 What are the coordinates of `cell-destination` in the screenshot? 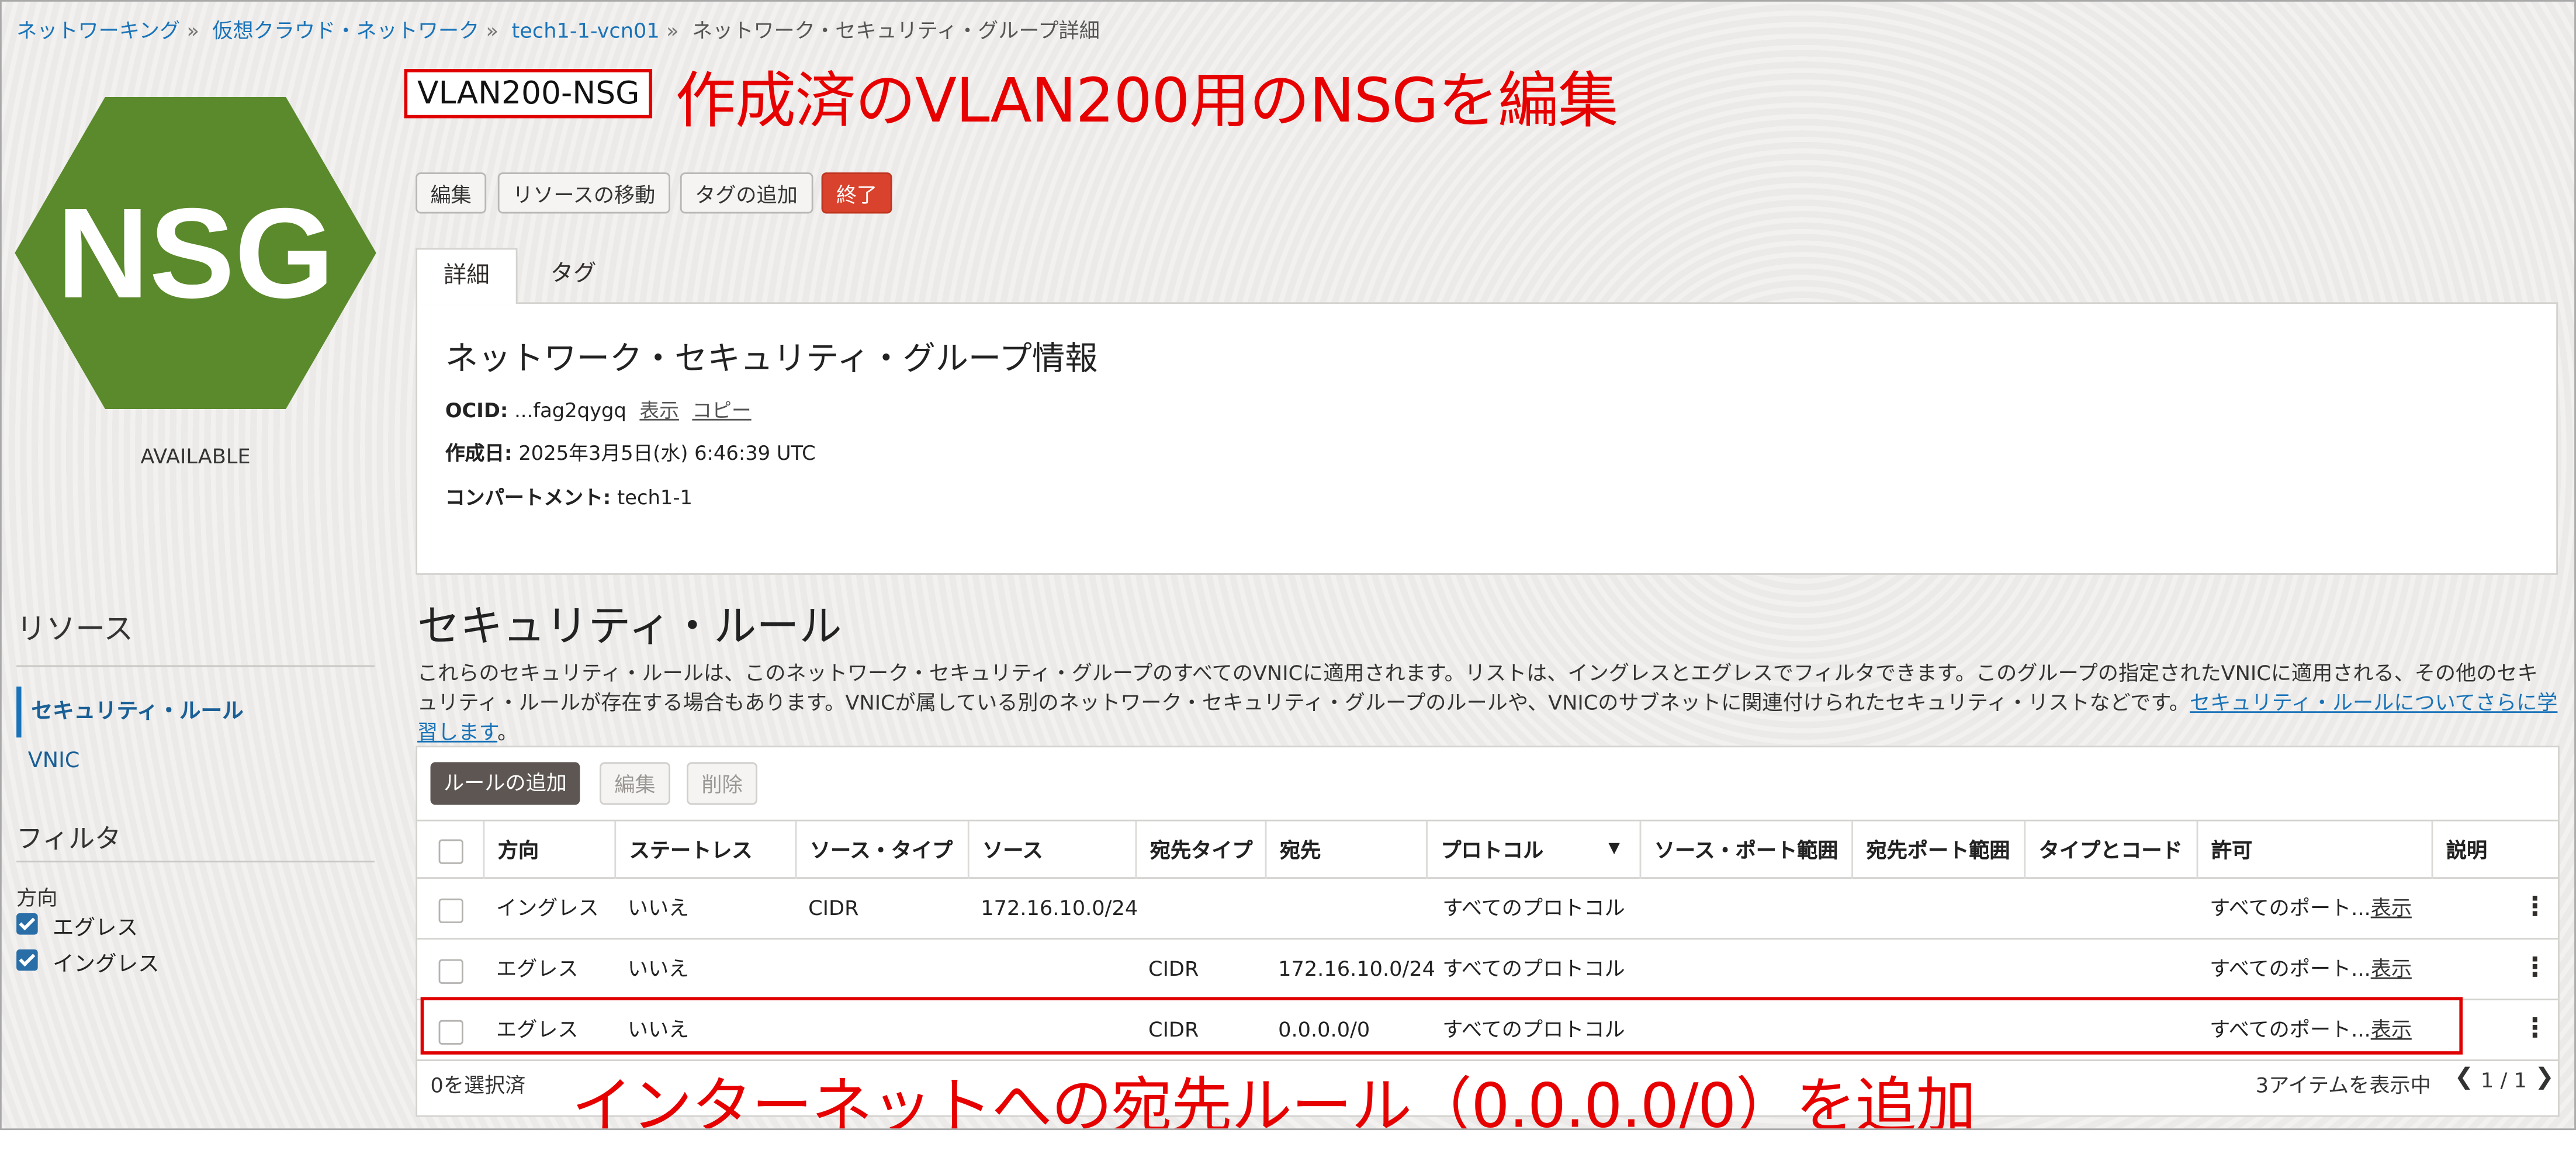 It's located at (1272, 908).